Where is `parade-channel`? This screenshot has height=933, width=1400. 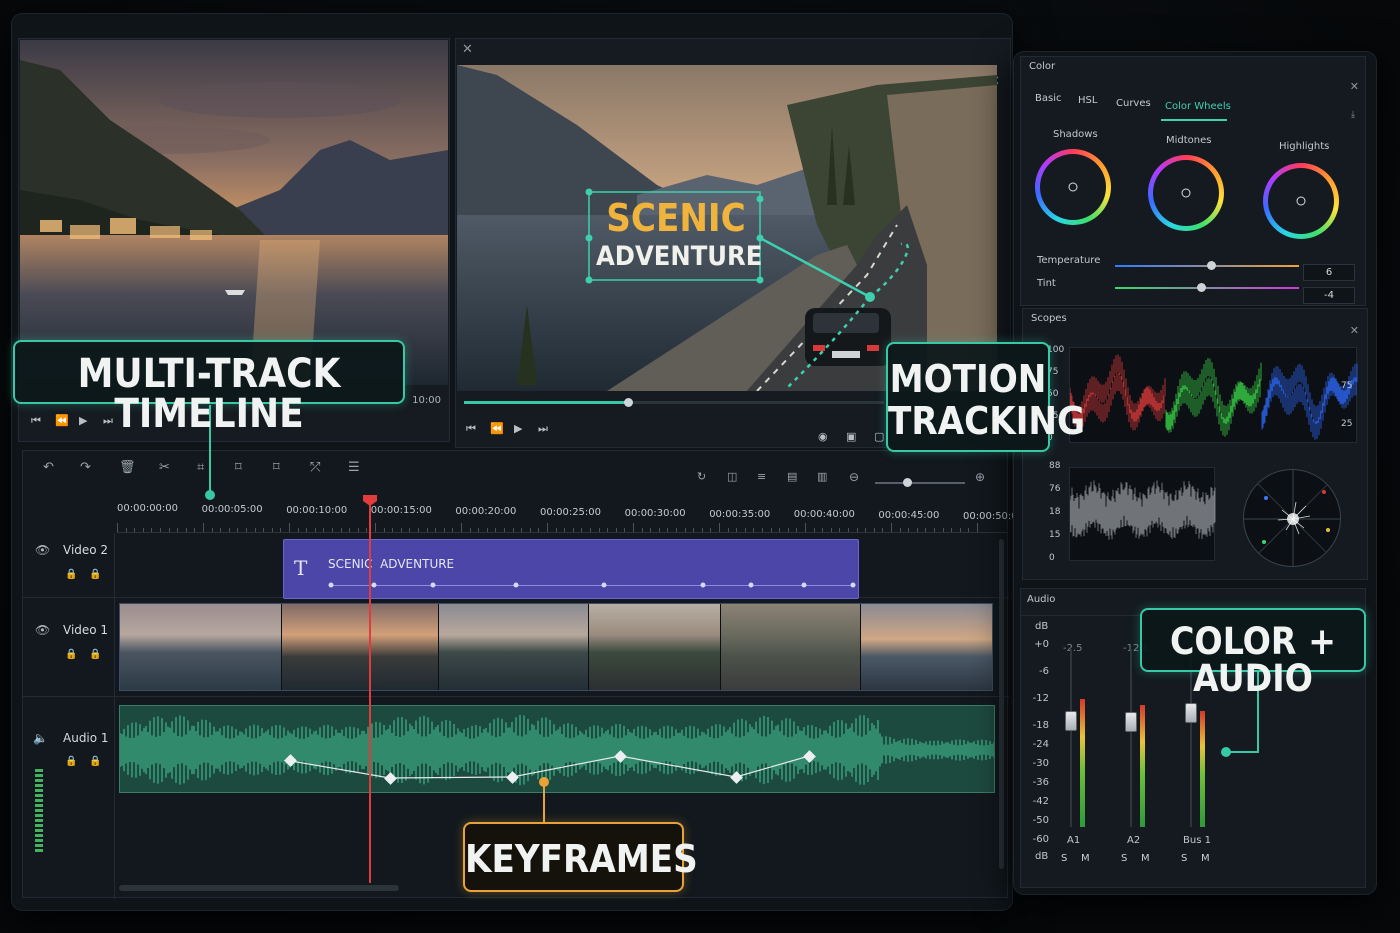 parade-channel is located at coordinates (1213, 397).